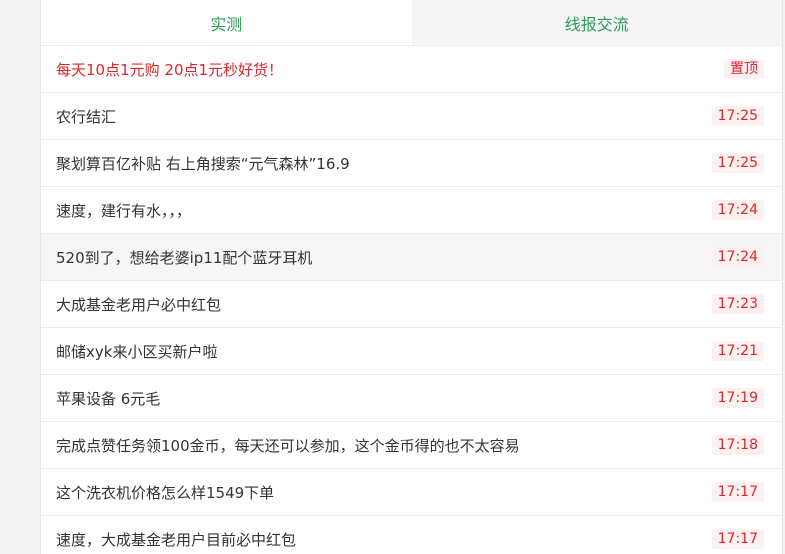 Image resolution: width=785 pixels, height=554 pixels. What do you see at coordinates (737, 445) in the screenshot?
I see `post-time-badge: 17:18` at bounding box center [737, 445].